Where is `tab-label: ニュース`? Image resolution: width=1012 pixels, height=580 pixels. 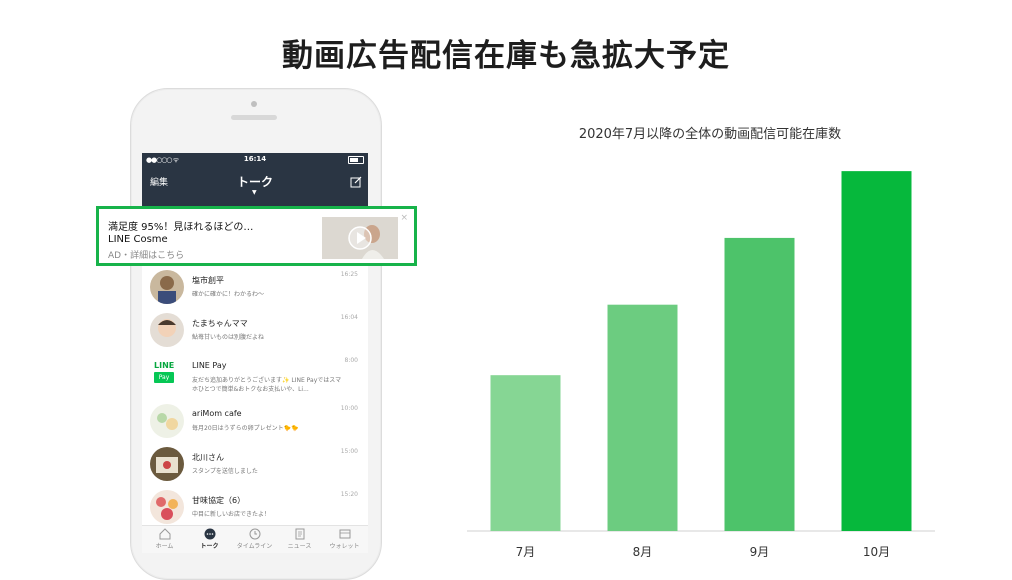
tab-label: ニュース is located at coordinates (299, 546).